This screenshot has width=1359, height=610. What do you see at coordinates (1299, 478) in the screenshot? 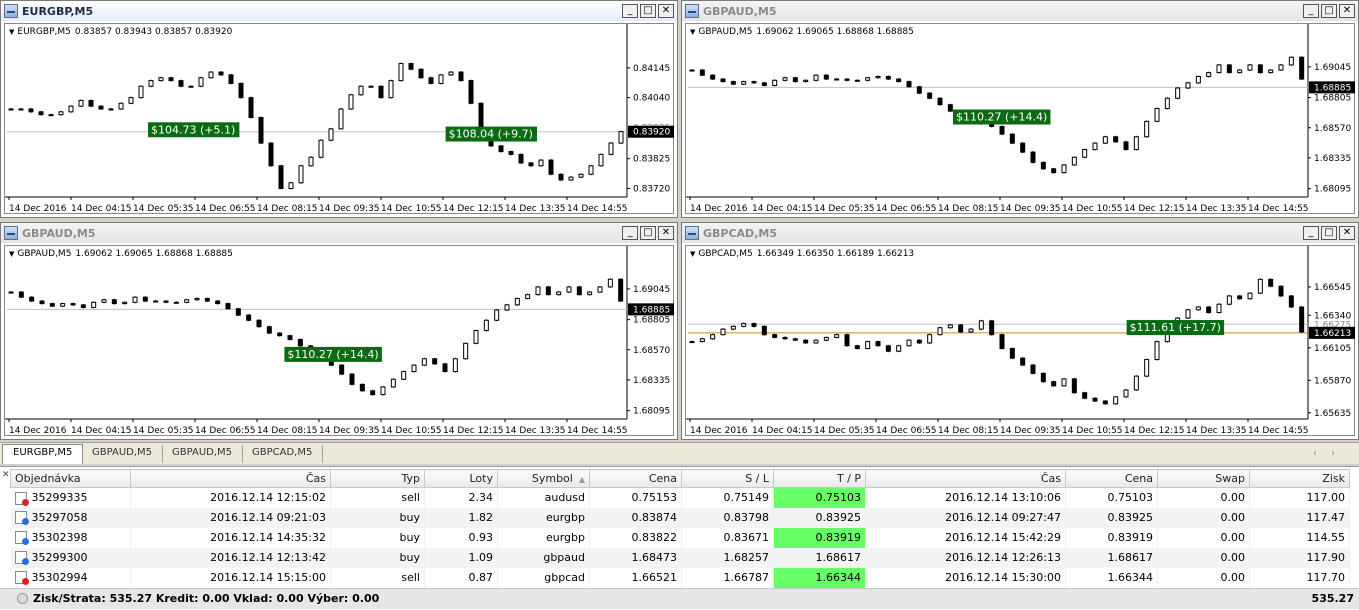
I see `col-profit: Zisk` at bounding box center [1299, 478].